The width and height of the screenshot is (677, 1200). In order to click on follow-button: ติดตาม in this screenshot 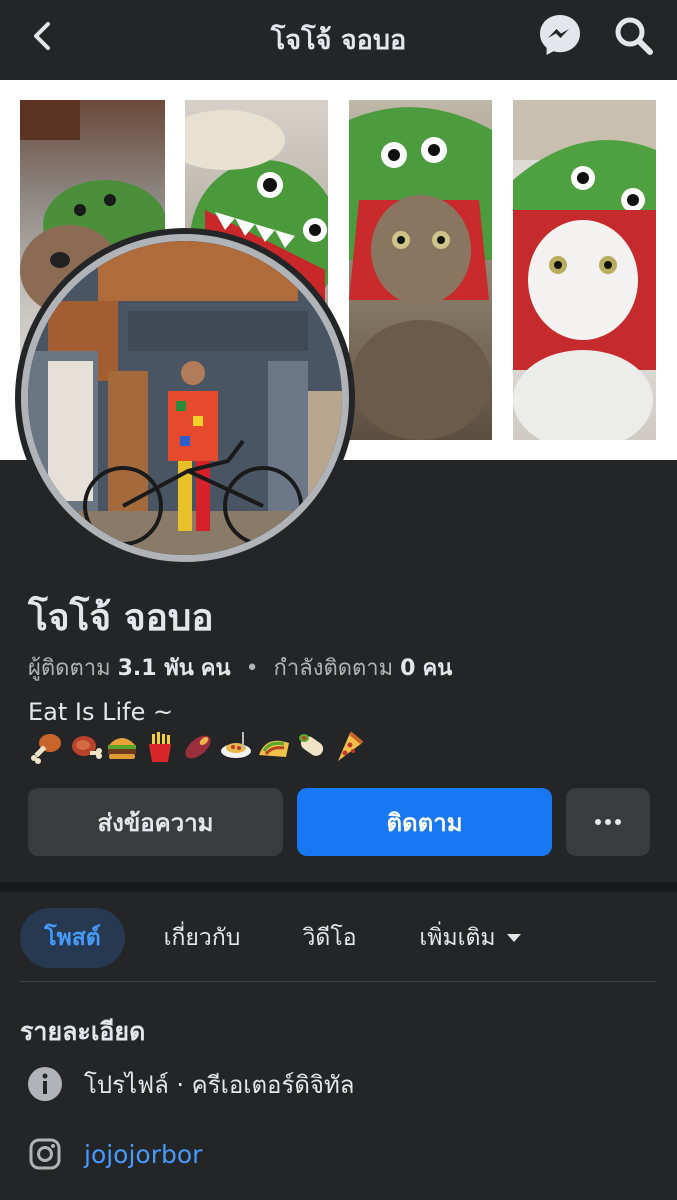, I will do `click(424, 822)`.